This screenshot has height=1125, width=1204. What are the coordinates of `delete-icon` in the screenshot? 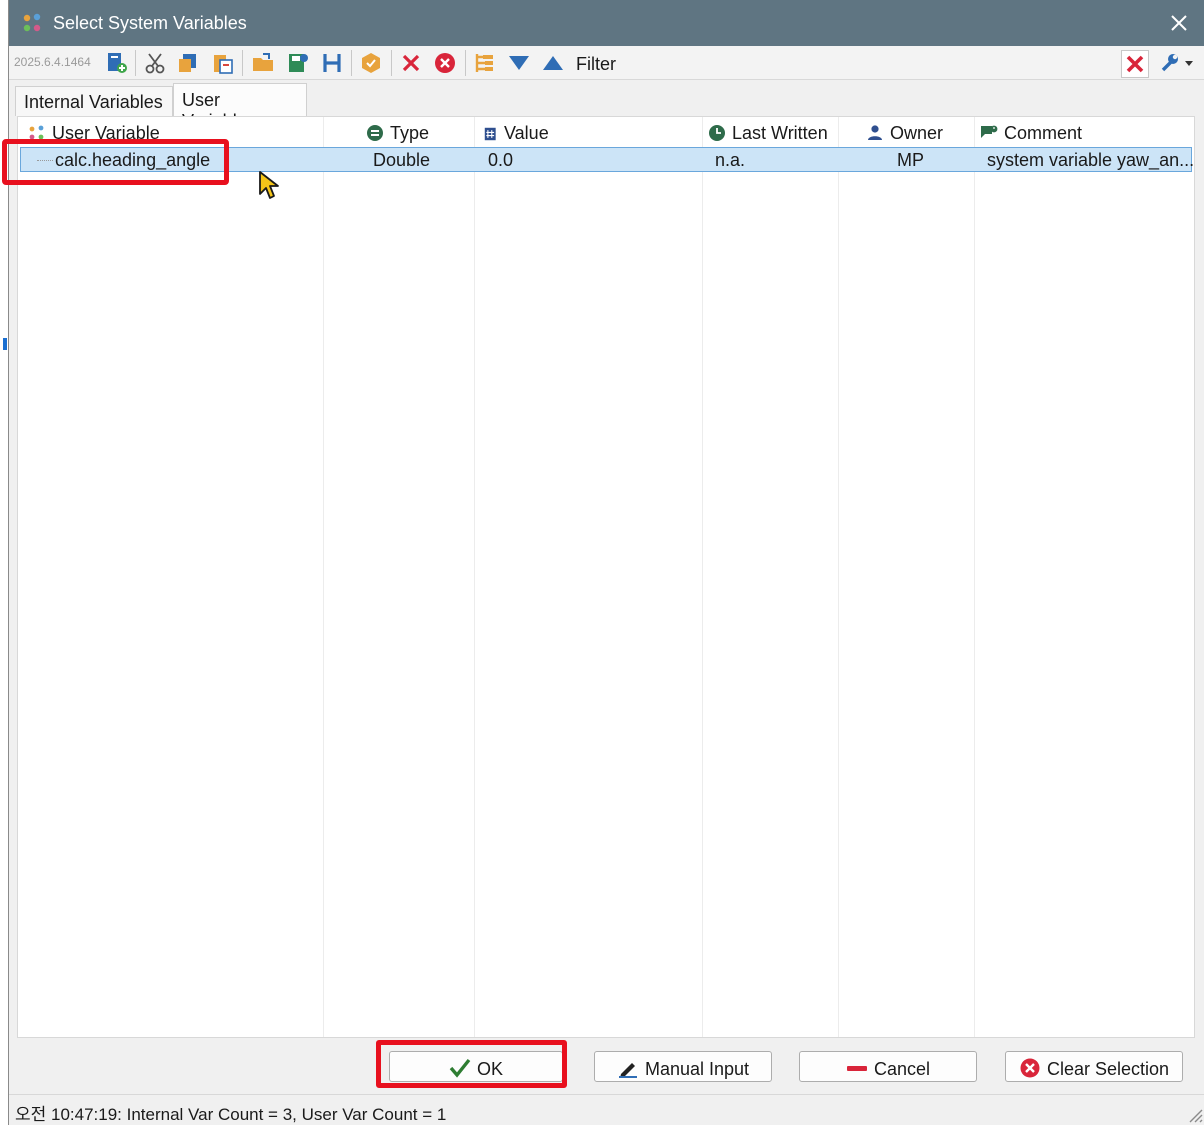 It's located at (411, 63).